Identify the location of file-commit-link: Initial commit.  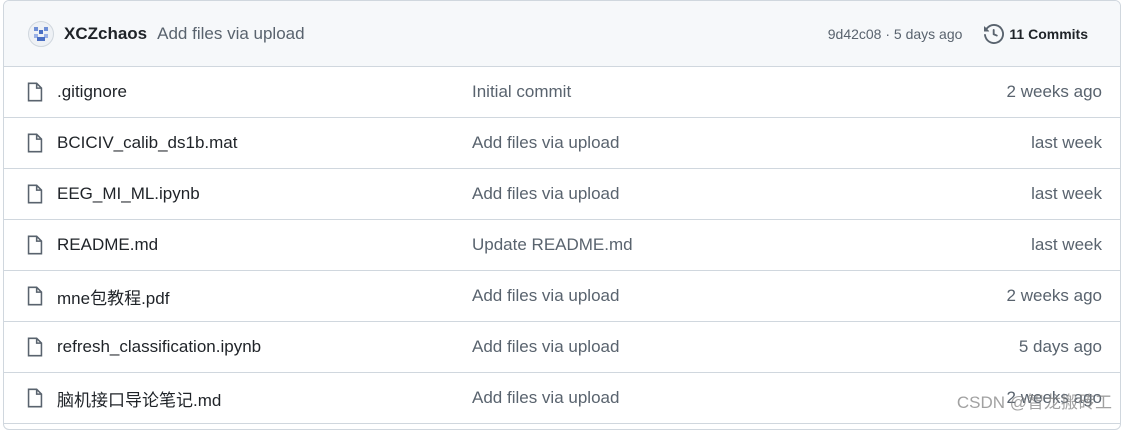
(521, 92).